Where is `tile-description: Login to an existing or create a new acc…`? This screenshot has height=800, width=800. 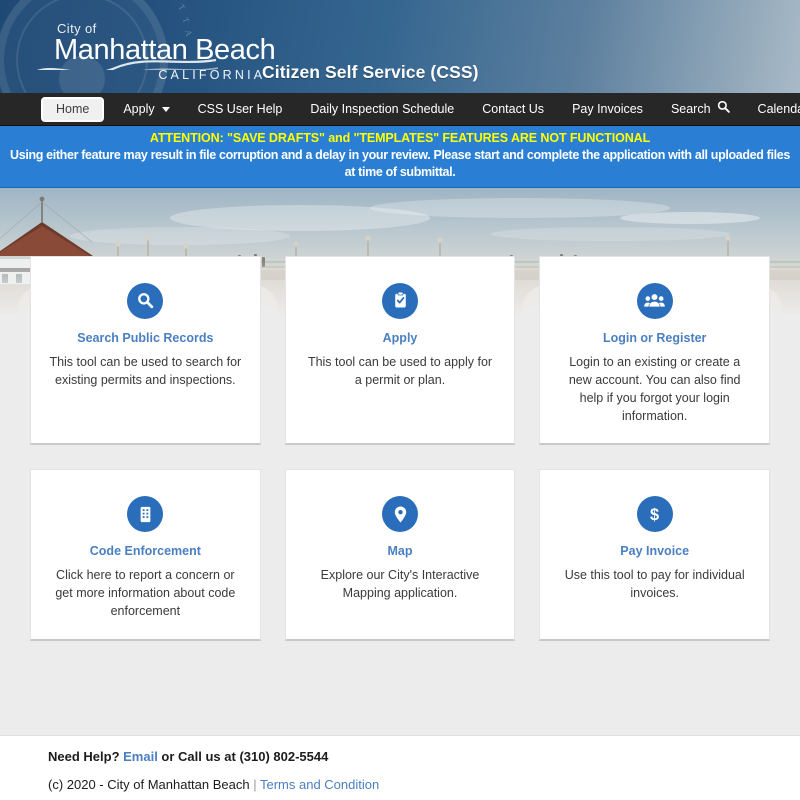
tile-description: Login to an existing or create a new acc… is located at coordinates (654, 388).